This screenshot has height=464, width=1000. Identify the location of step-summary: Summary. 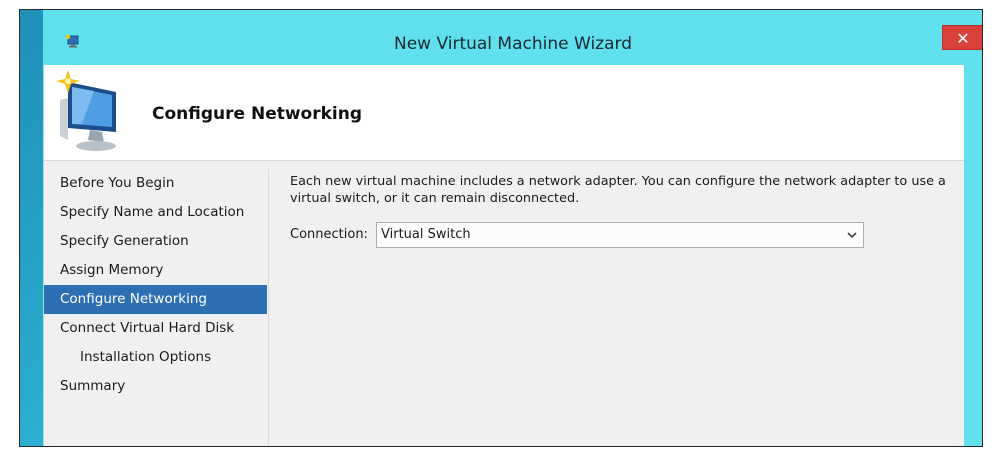
(156, 386).